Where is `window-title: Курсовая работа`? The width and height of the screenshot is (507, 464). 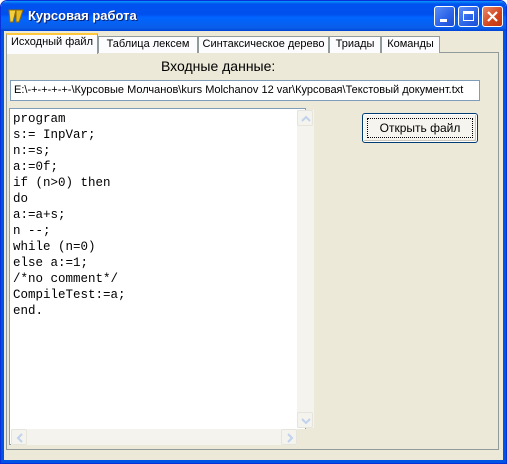
window-title: Курсовая работа is located at coordinates (82, 15).